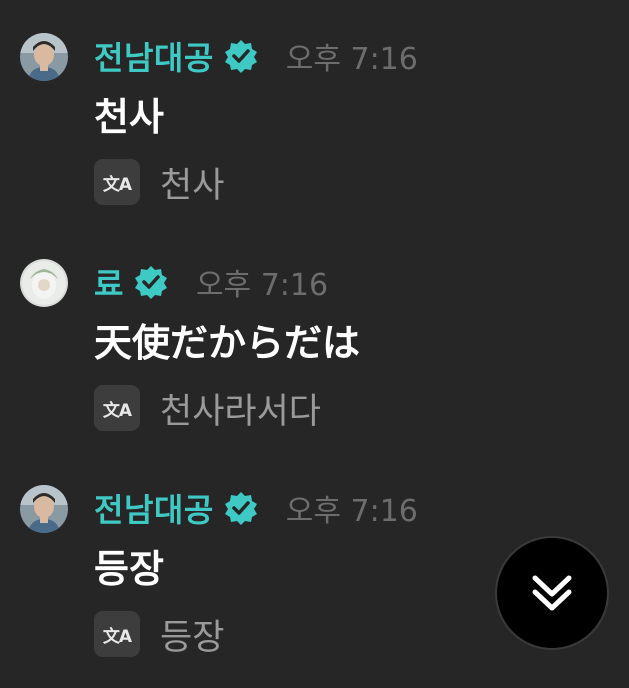  Describe the element at coordinates (129, 117) in the screenshot. I see `message-text: 천사` at that location.